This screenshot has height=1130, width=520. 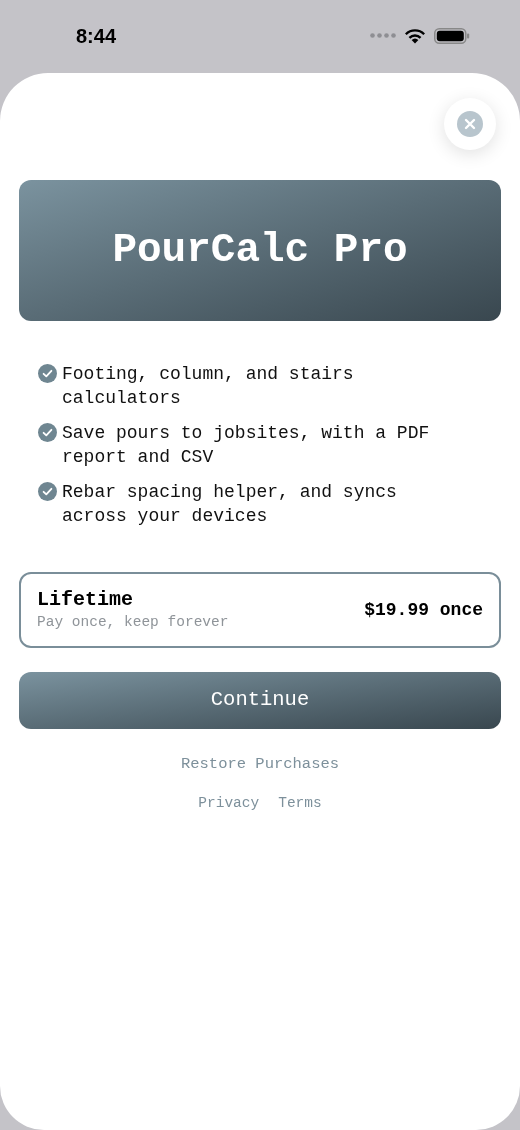 What do you see at coordinates (415, 35) in the screenshot?
I see `wifi-icon` at bounding box center [415, 35].